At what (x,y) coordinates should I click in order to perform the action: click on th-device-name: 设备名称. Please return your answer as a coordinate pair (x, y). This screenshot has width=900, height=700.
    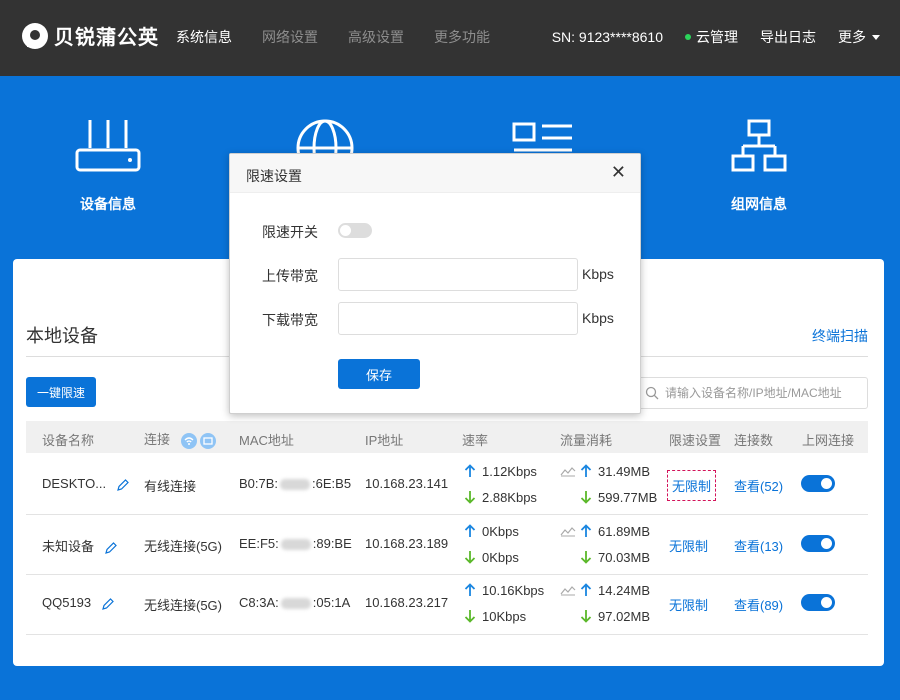
    Looking at the image, I should click on (68, 440).